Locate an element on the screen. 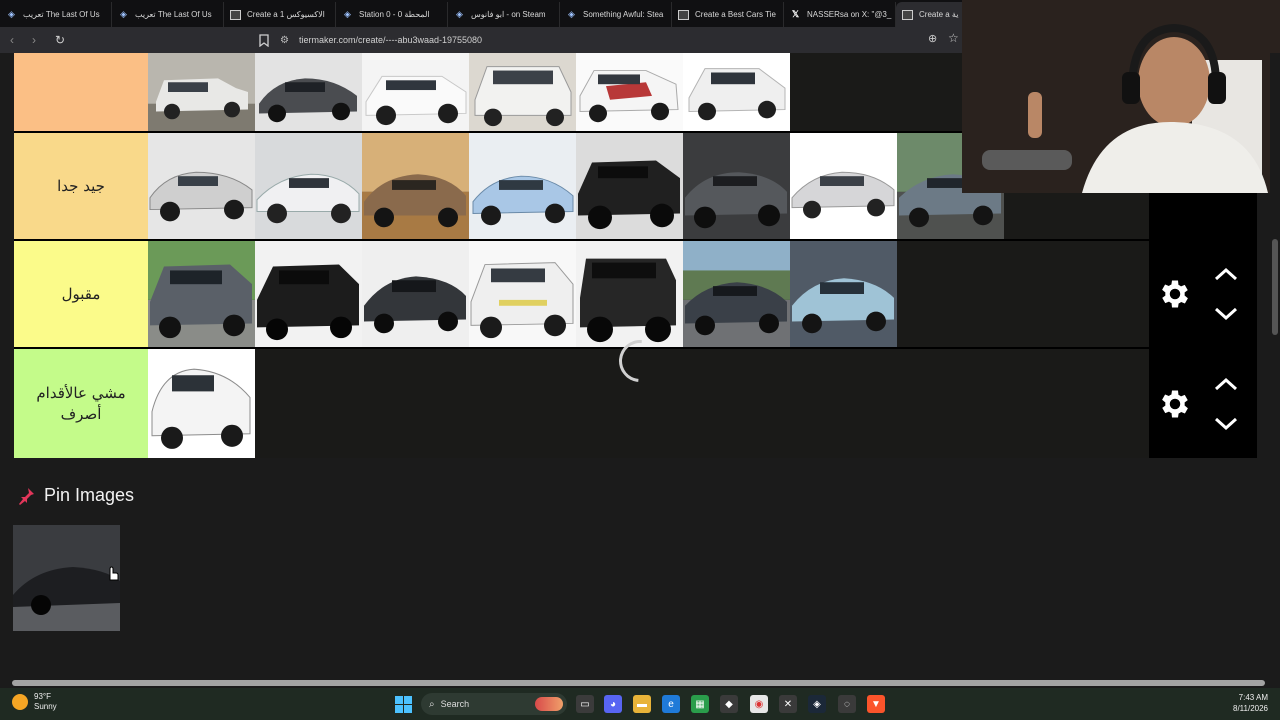 Image resolution: width=1280 pixels, height=720 pixels. xbox-icon: ✕ is located at coordinates (788, 704).